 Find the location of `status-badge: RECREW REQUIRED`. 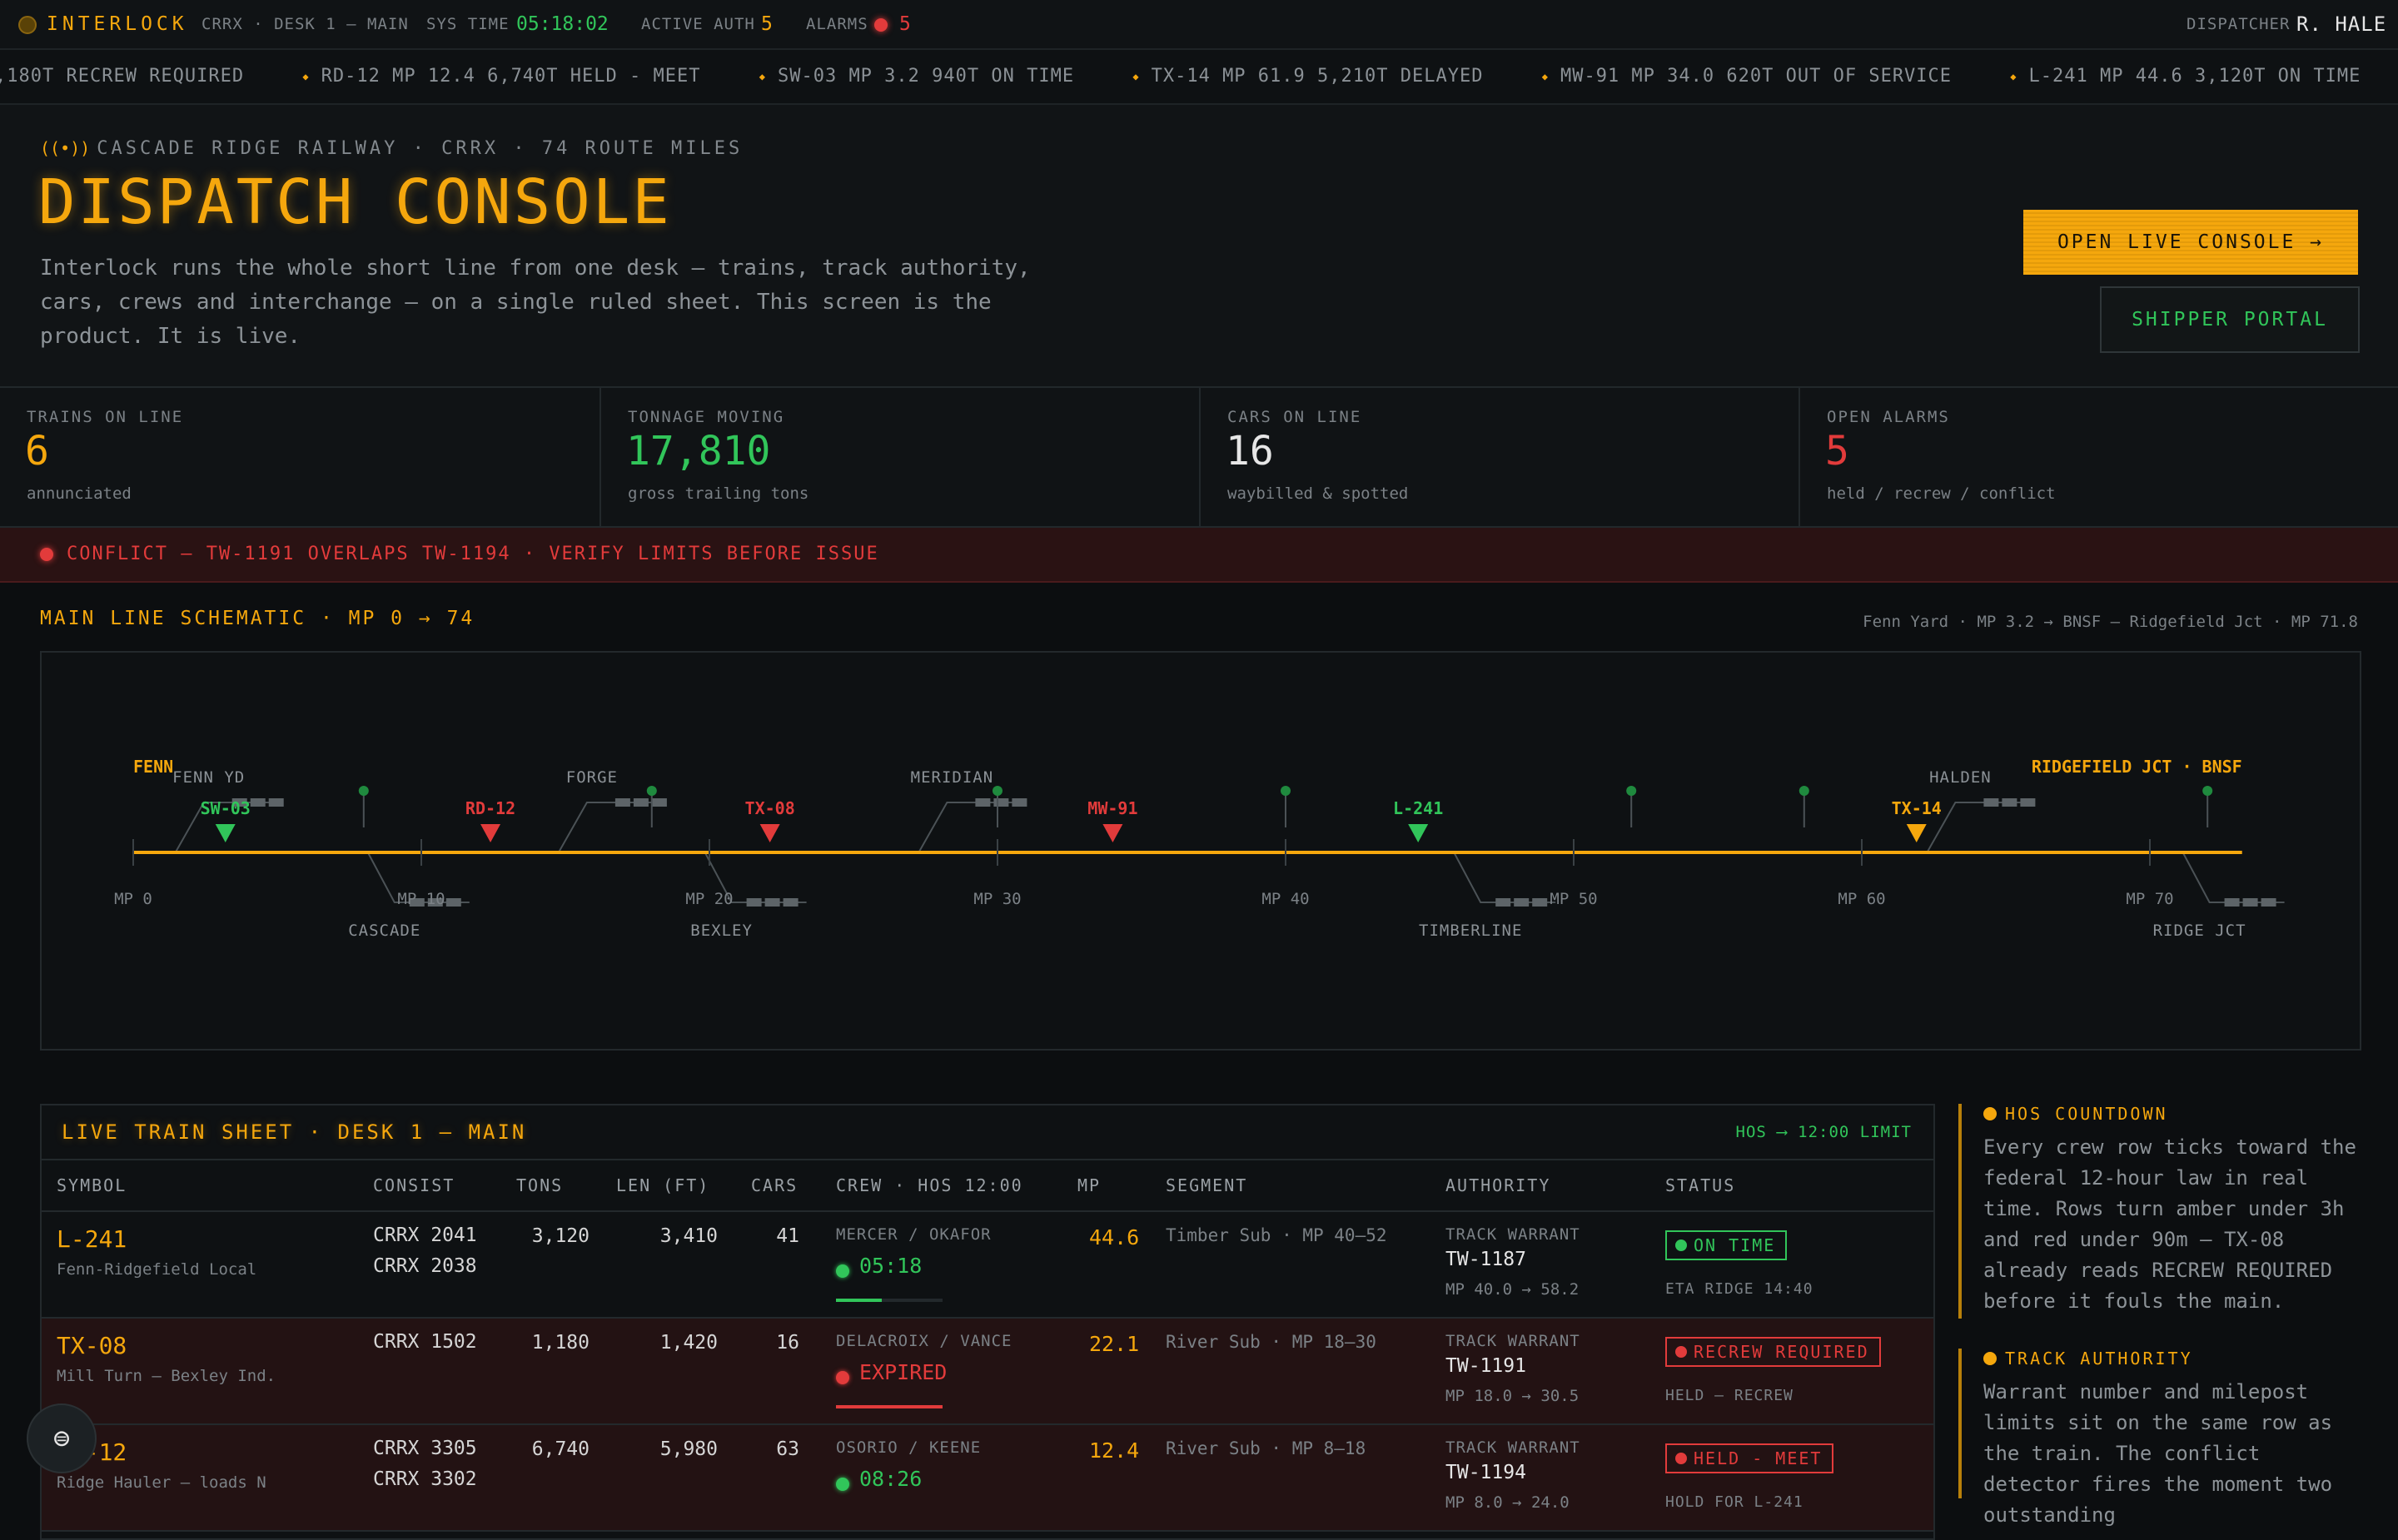

status-badge: RECREW REQUIRED is located at coordinates (1773, 1352).